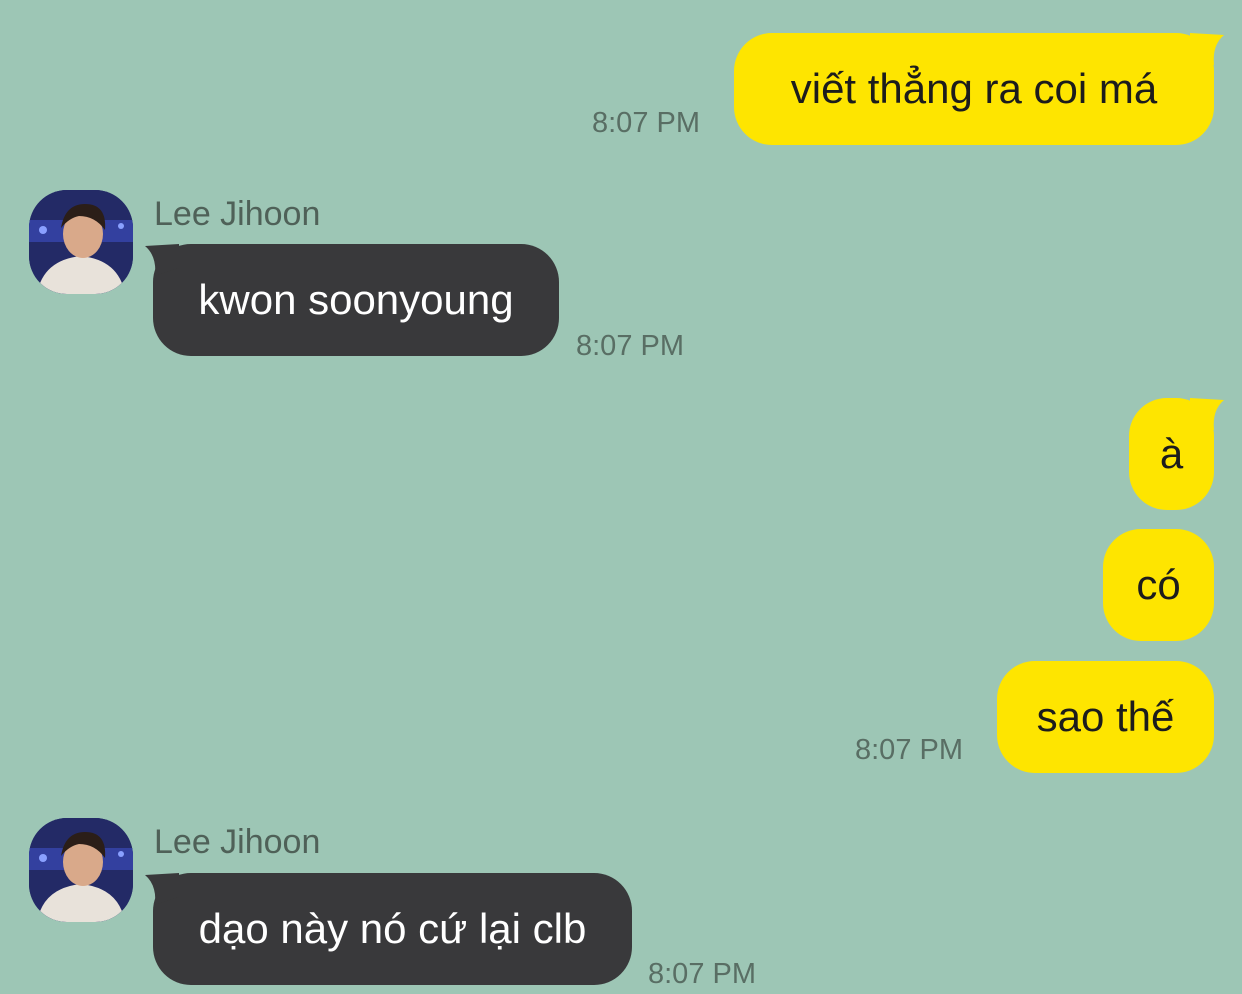  I want to click on message-bubble: viết thẳng ra coi má, so click(974, 89).